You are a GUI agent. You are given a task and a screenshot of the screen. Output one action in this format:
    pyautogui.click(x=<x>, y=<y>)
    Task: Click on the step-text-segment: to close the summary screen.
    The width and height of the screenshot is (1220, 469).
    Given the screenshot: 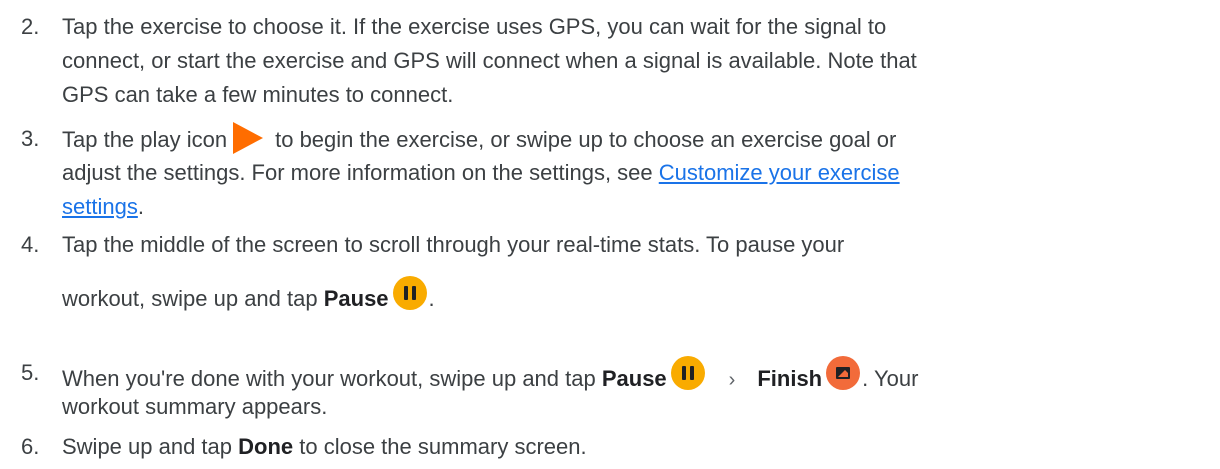 What is the action you would take?
    pyautogui.click(x=440, y=446)
    